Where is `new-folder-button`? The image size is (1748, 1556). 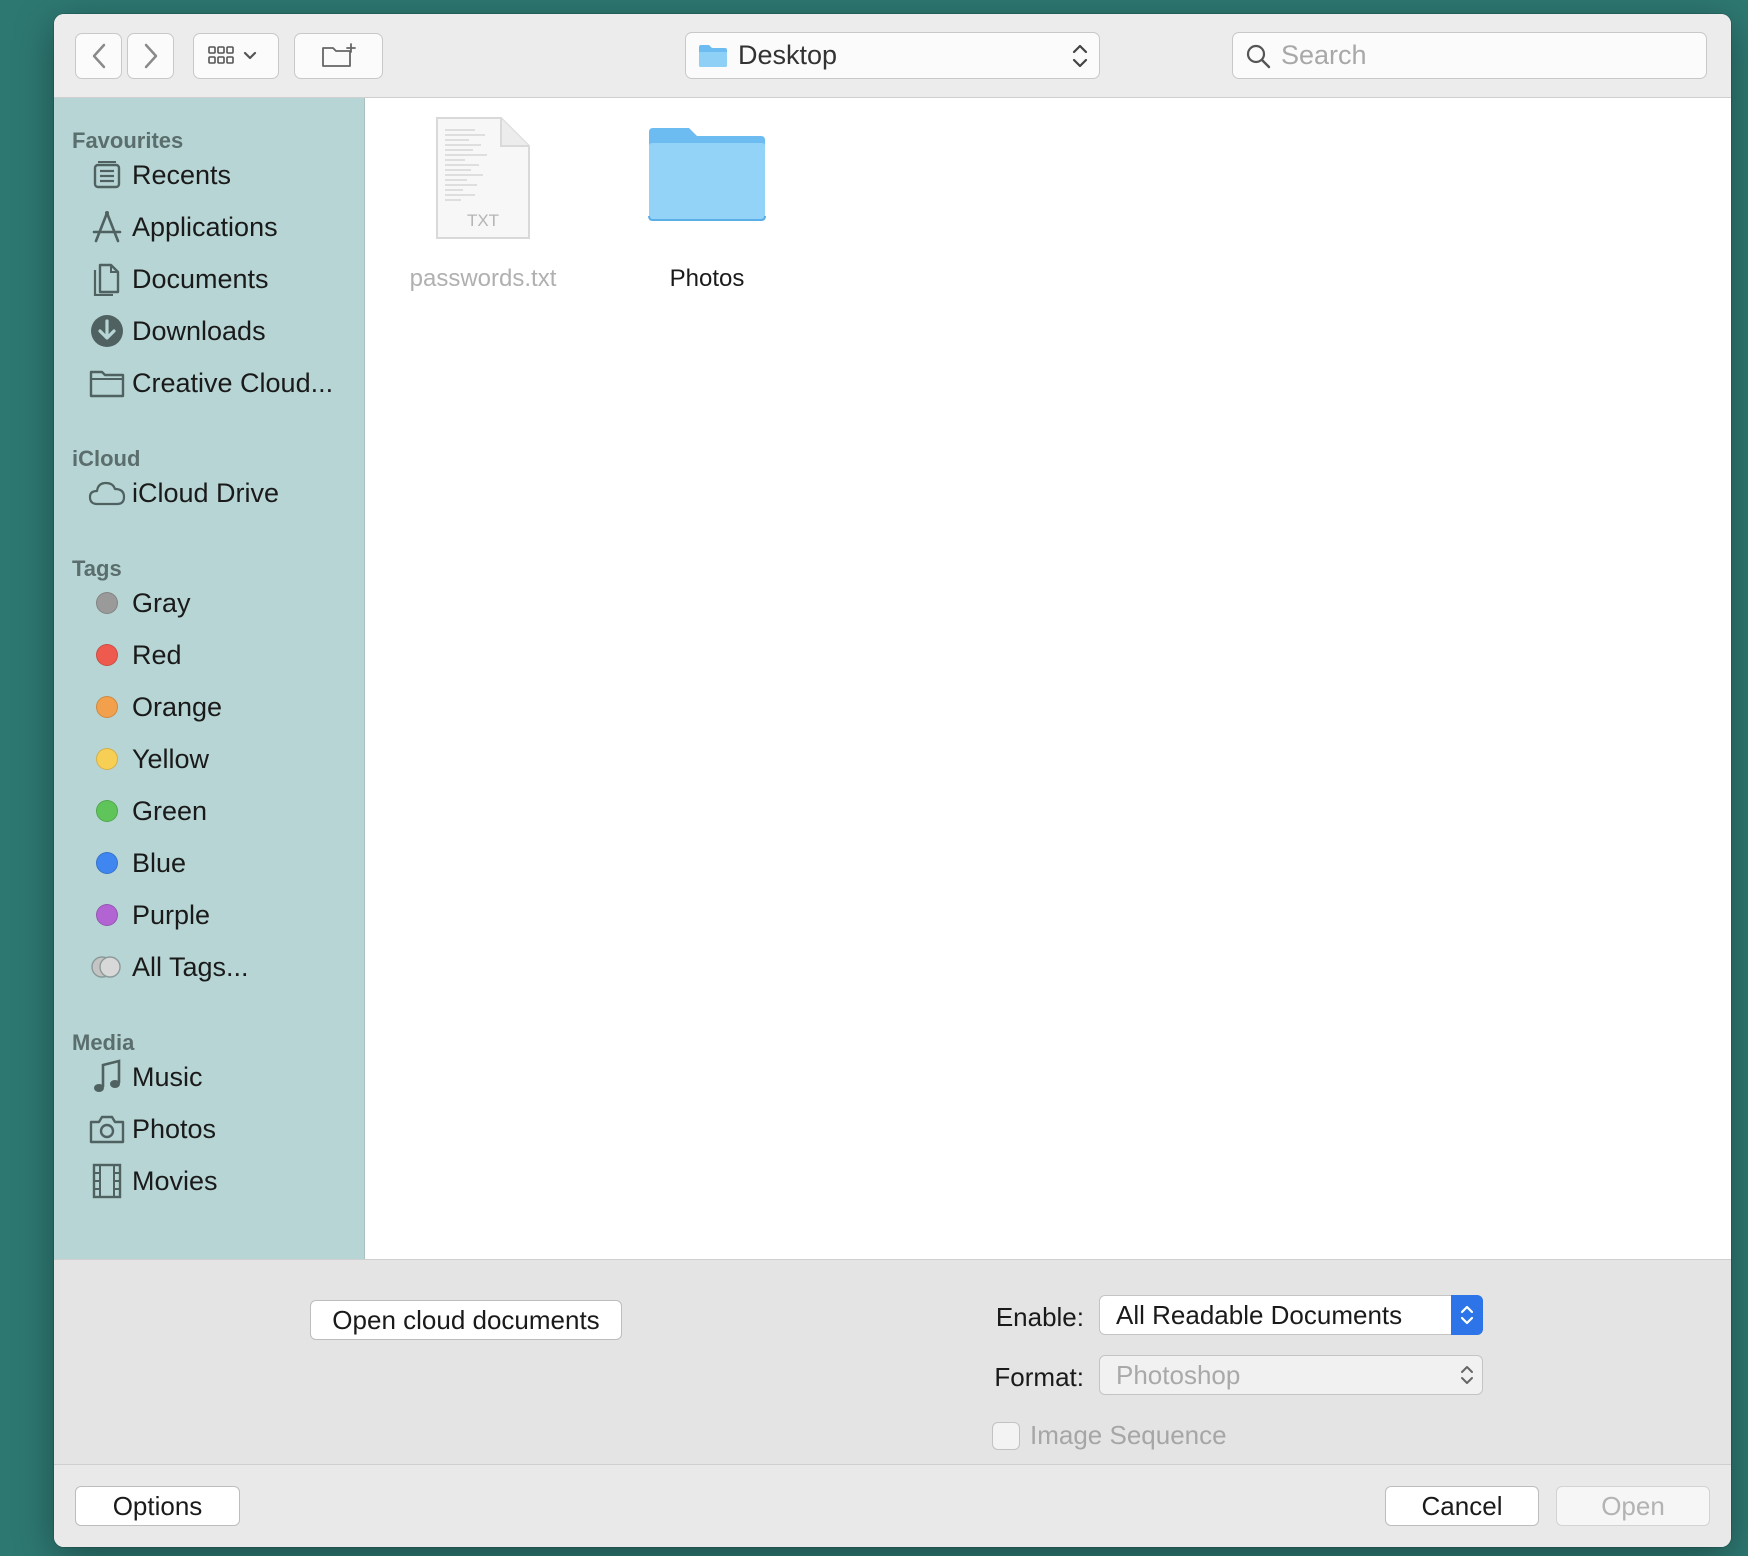 new-folder-button is located at coordinates (338, 56).